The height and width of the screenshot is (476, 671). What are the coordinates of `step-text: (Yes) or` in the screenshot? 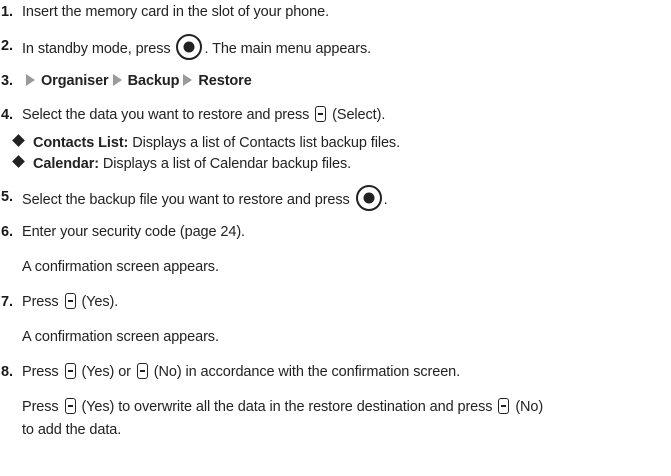 It's located at (106, 372).